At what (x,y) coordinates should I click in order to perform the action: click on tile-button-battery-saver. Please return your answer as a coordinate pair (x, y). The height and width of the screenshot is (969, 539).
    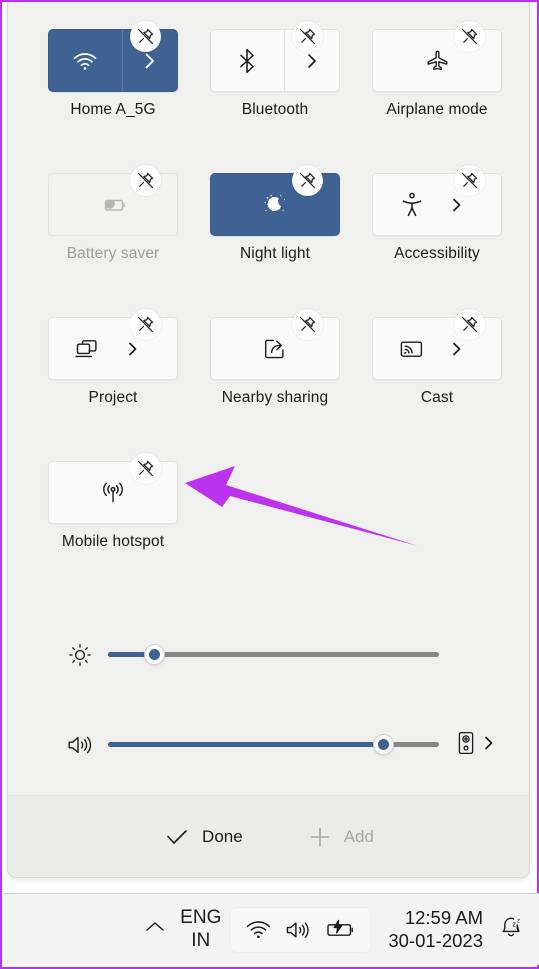
    Looking at the image, I should click on (113, 200).